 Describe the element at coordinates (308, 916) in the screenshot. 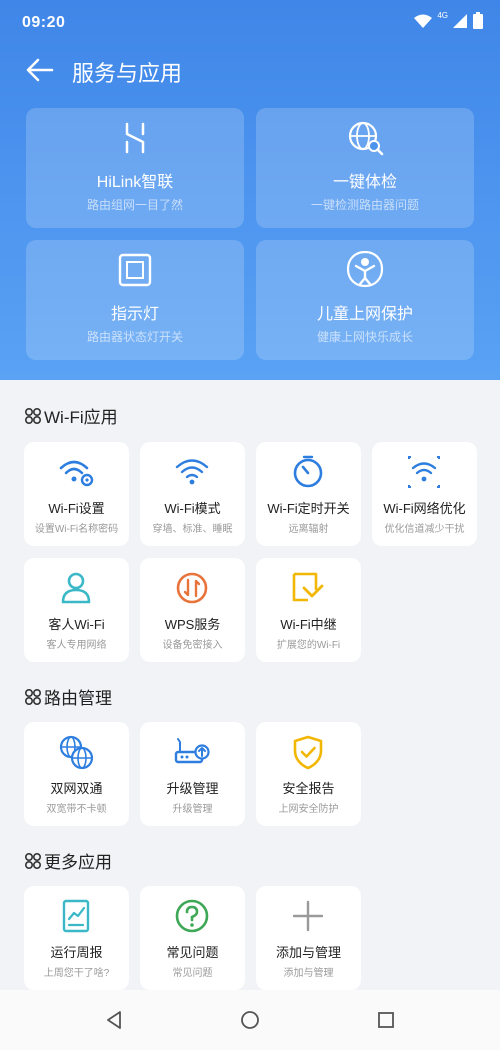

I see `add-icon` at that location.